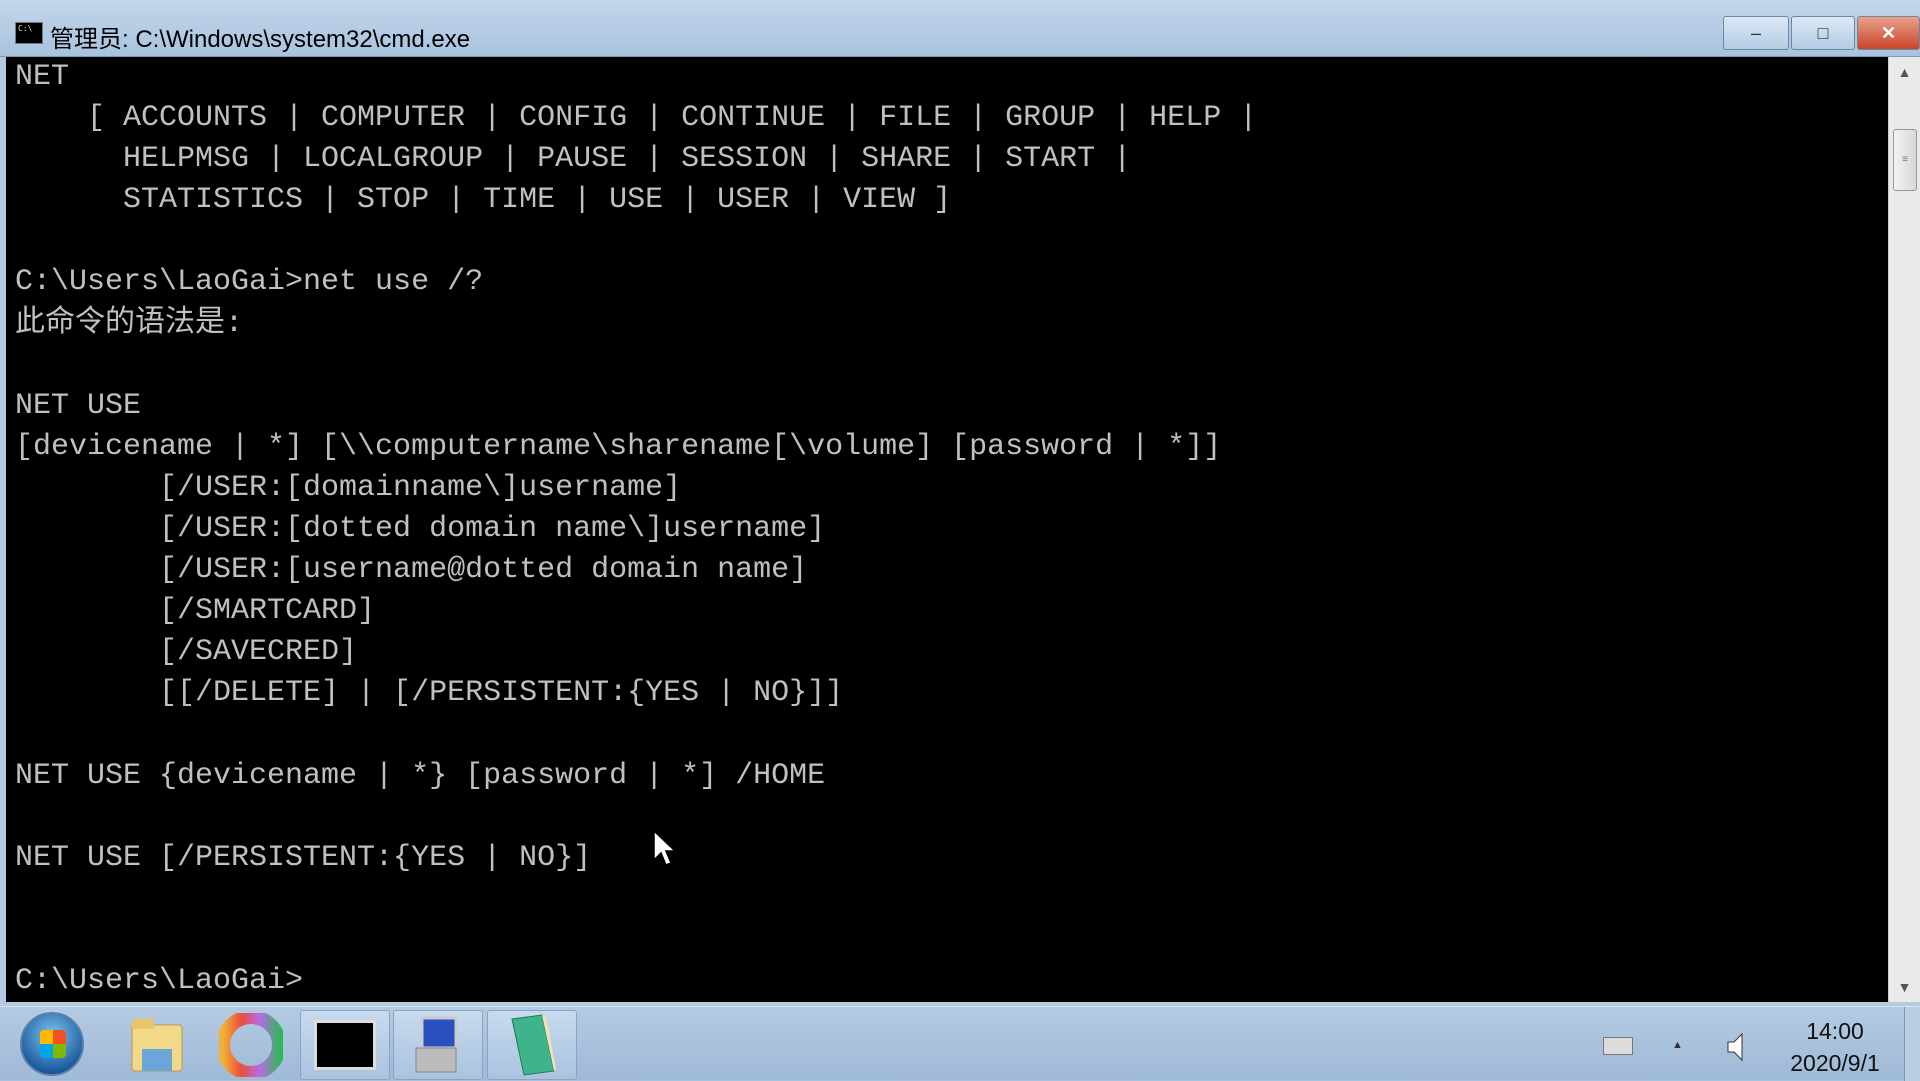 Image resolution: width=1920 pixels, height=1081 pixels. Describe the element at coordinates (665, 848) in the screenshot. I see `mouse-cursor-icon` at that location.